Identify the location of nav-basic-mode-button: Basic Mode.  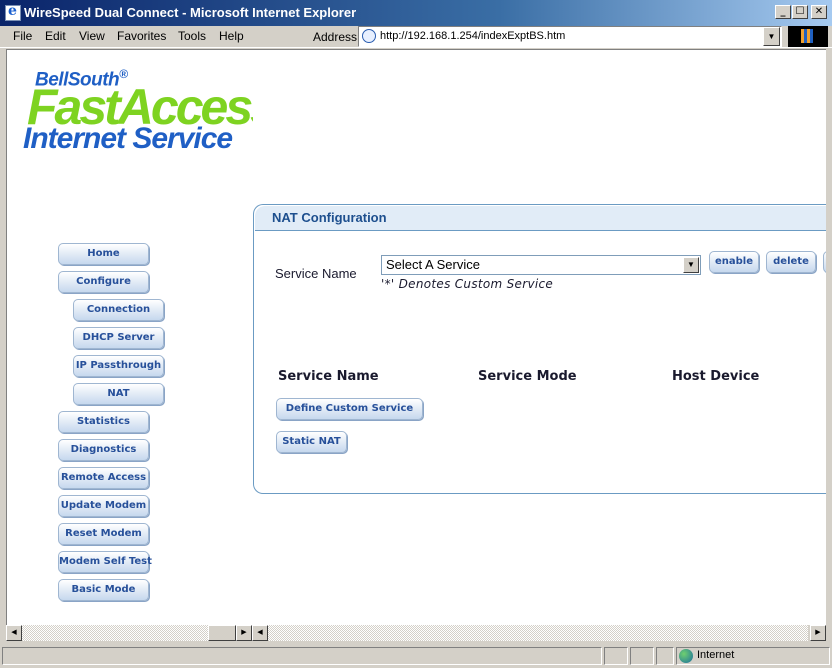
(103, 590).